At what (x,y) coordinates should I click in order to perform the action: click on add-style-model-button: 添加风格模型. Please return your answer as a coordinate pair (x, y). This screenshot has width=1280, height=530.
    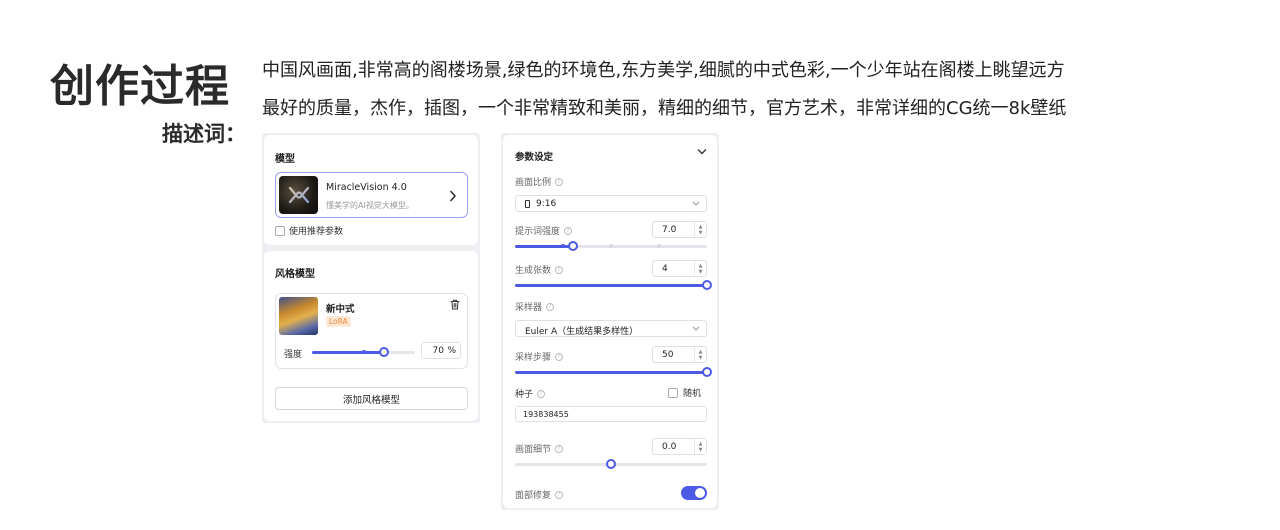
    Looking at the image, I should click on (371, 398).